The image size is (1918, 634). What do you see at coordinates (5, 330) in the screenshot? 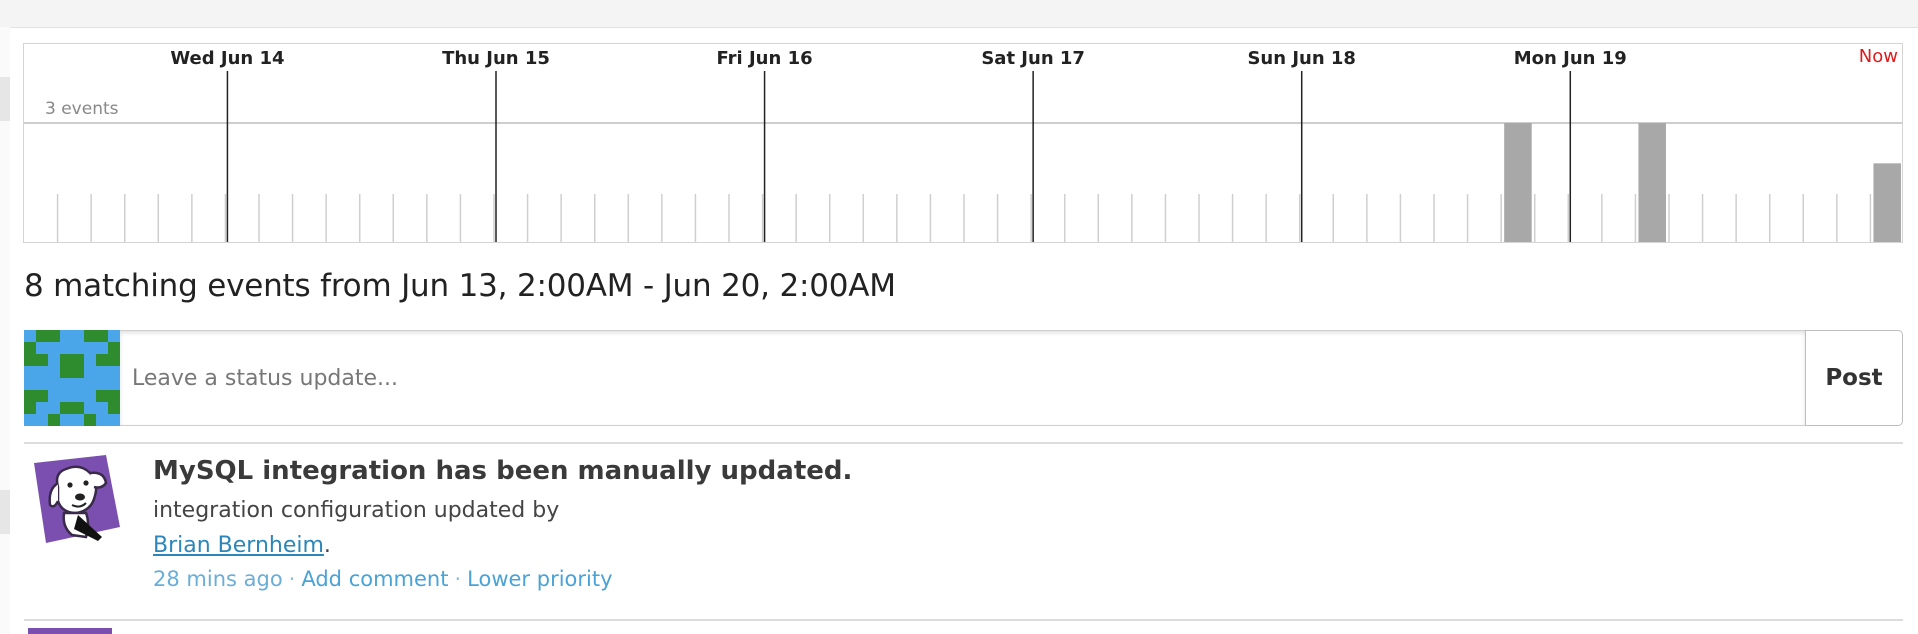
I see `left-gutter` at bounding box center [5, 330].